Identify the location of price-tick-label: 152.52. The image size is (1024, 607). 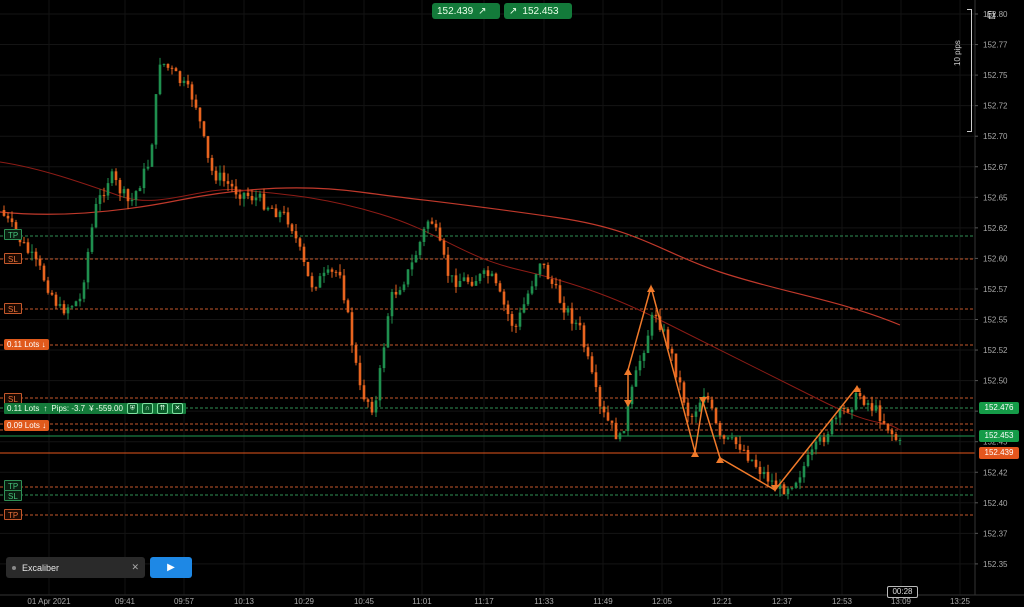
(995, 350).